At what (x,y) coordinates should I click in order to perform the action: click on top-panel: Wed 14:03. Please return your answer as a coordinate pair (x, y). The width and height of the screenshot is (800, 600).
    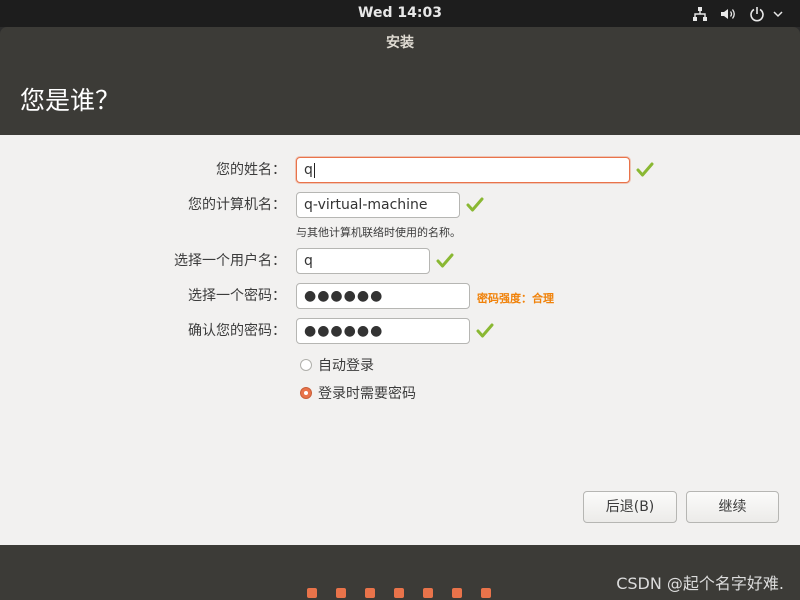
    Looking at the image, I should click on (400, 13).